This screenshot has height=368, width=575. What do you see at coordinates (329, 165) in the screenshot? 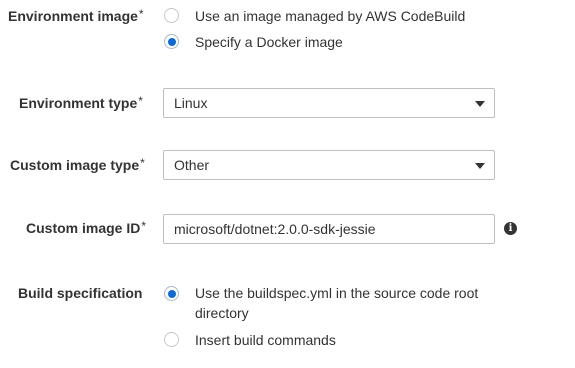
I see `custom-image-type-select: Other` at bounding box center [329, 165].